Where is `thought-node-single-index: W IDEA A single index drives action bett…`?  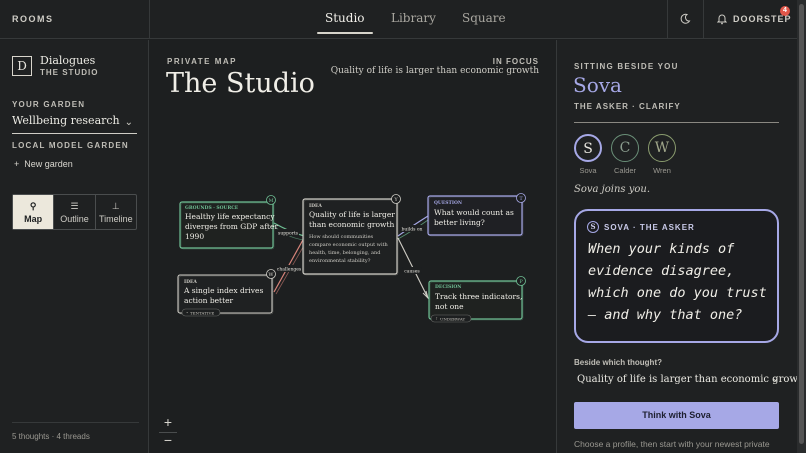 thought-node-single-index: W IDEA A single index drives action bett… is located at coordinates (226, 293).